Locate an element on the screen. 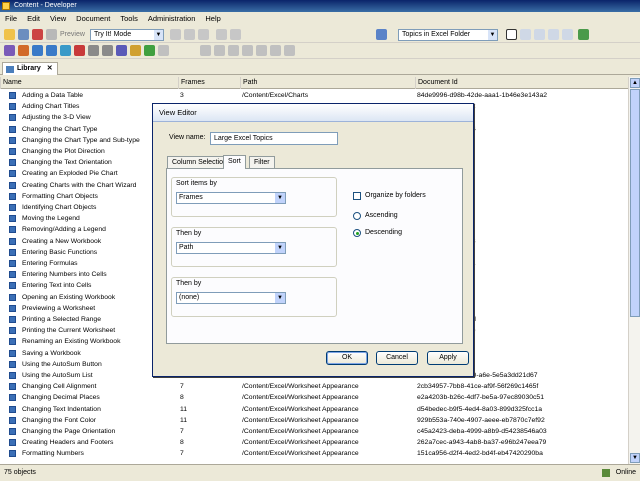 The image size is (640, 481). sort-items-by-select: Frames ▼ is located at coordinates (231, 198).